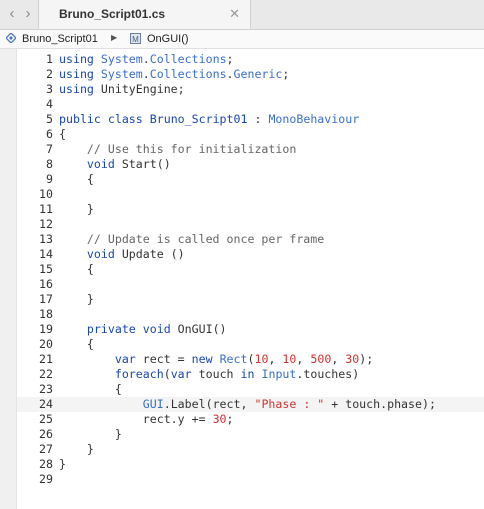  What do you see at coordinates (60, 39) in the screenshot?
I see `breadcrumb-file: Bruno_Script01` at bounding box center [60, 39].